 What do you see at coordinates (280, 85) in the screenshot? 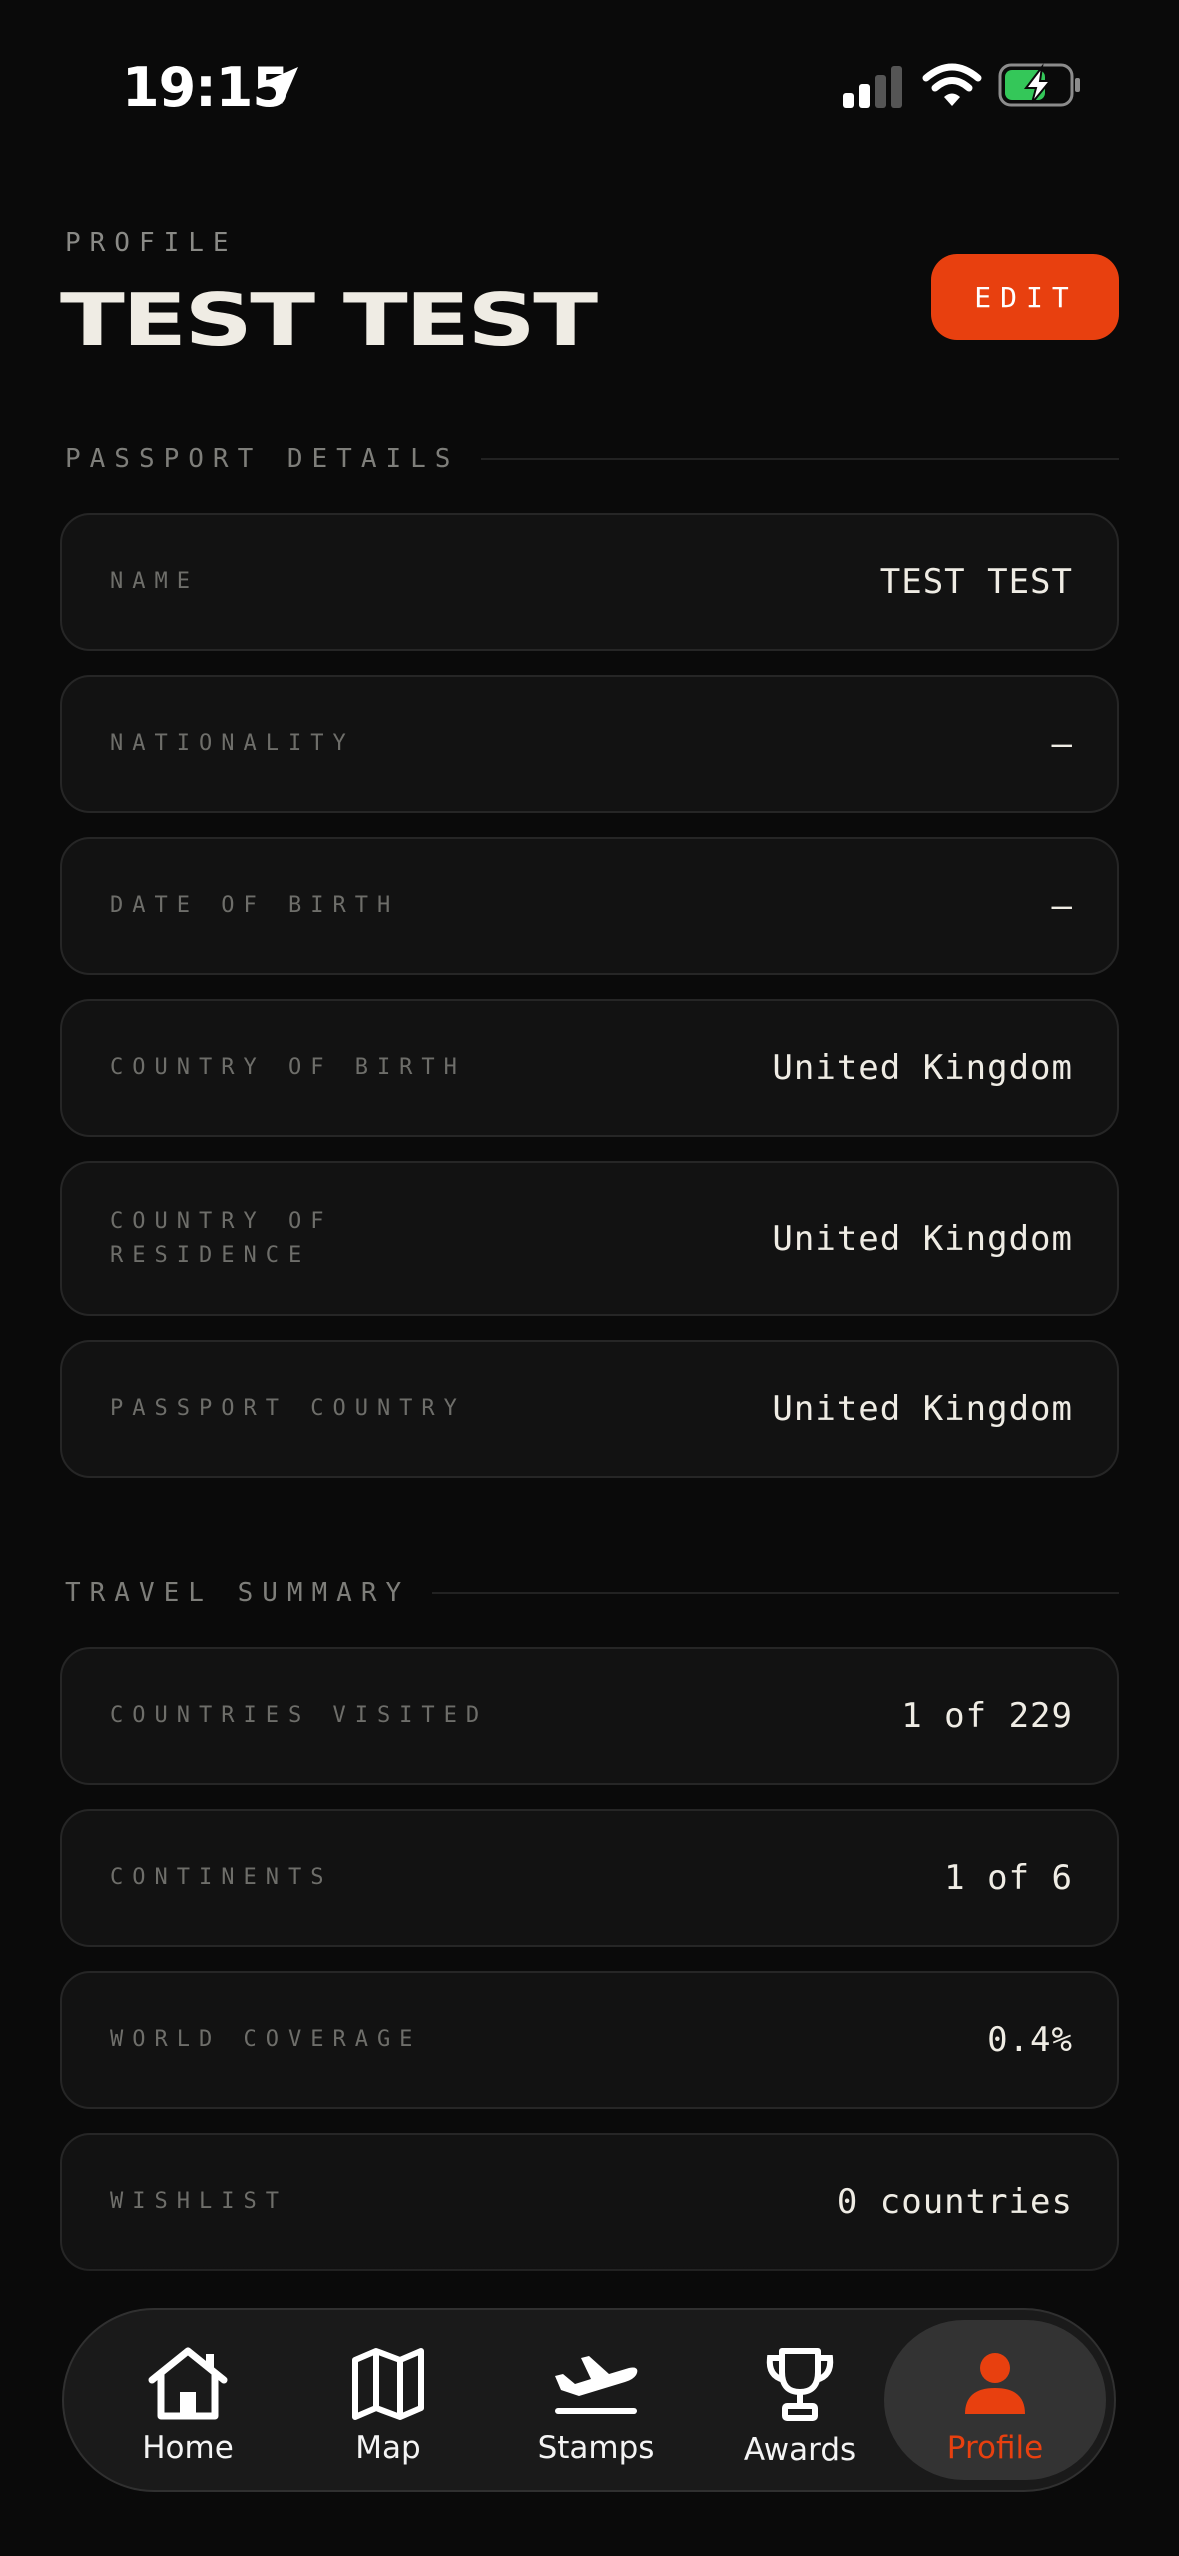
I see `location-arrow-icon` at bounding box center [280, 85].